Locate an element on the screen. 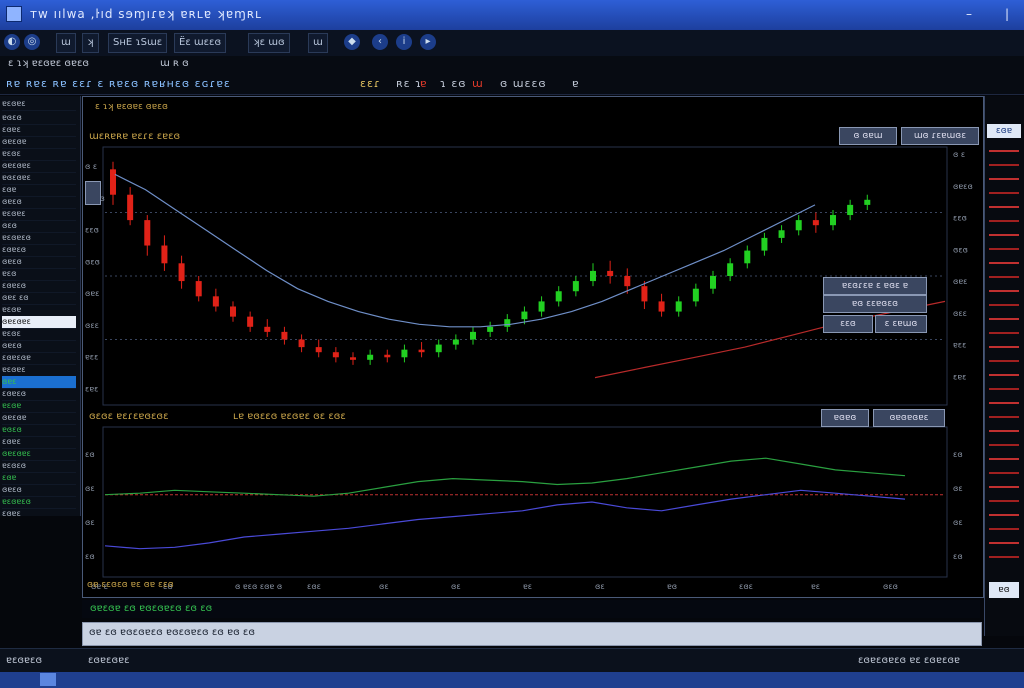 This screenshot has height=688, width=1024. toolbar-item: ЅнЕ ɿЅɯɛ is located at coordinates (138, 43).